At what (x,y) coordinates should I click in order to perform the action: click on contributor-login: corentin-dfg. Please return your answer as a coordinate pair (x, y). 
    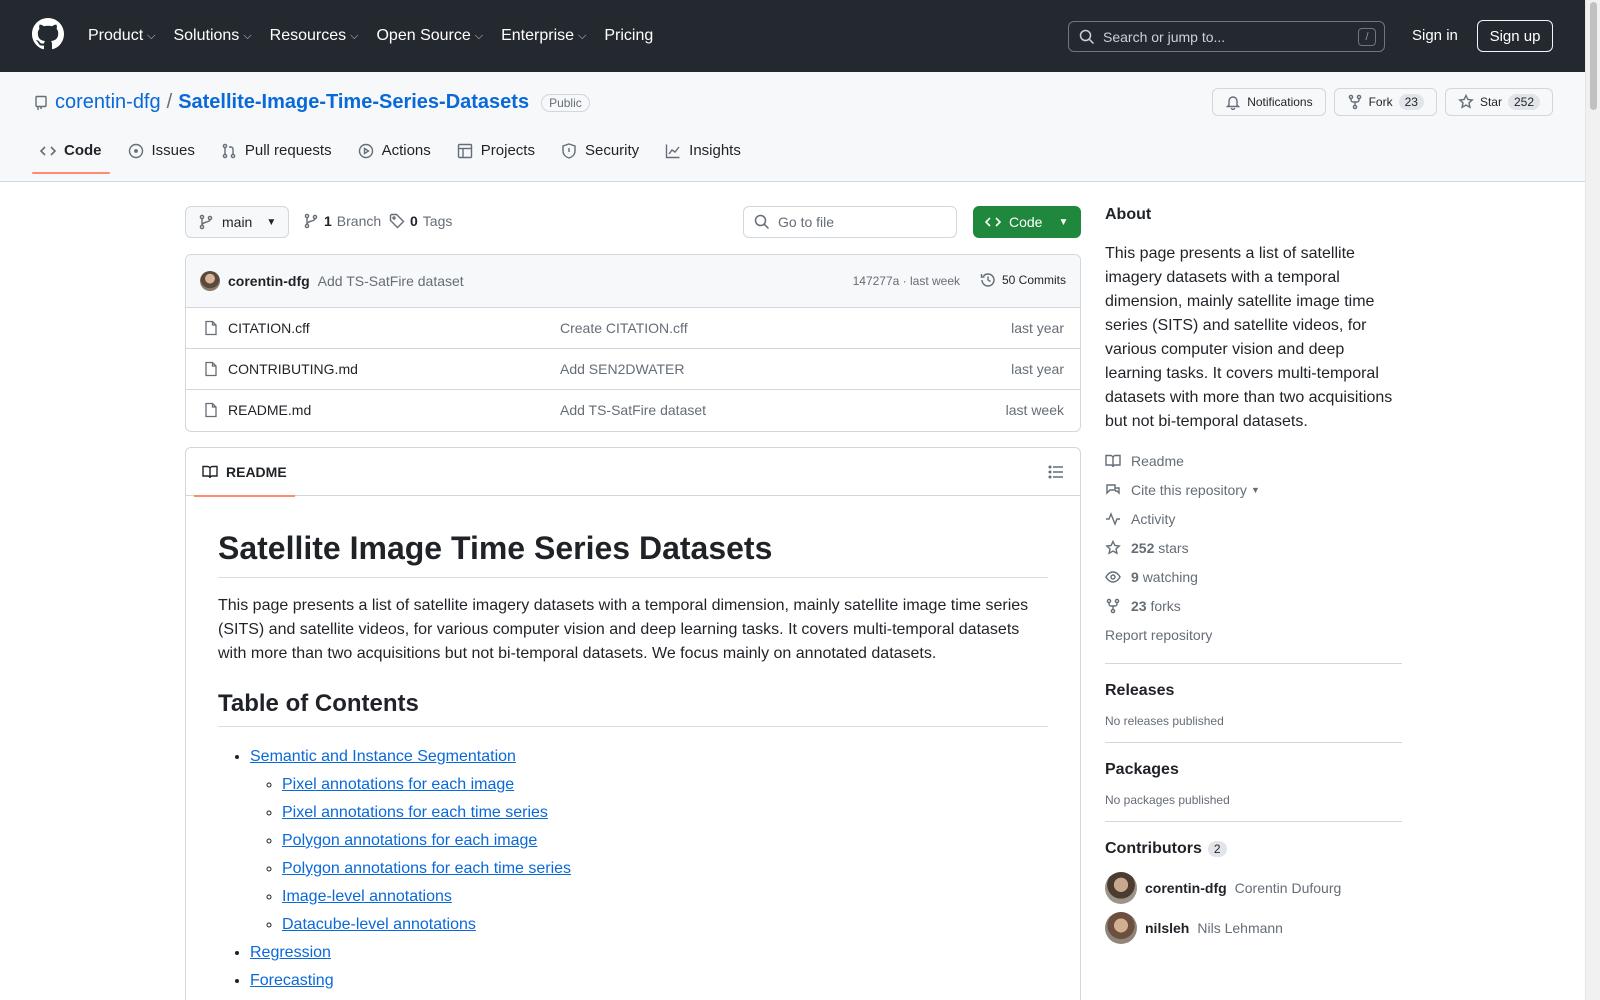
    Looking at the image, I should click on (1186, 888).